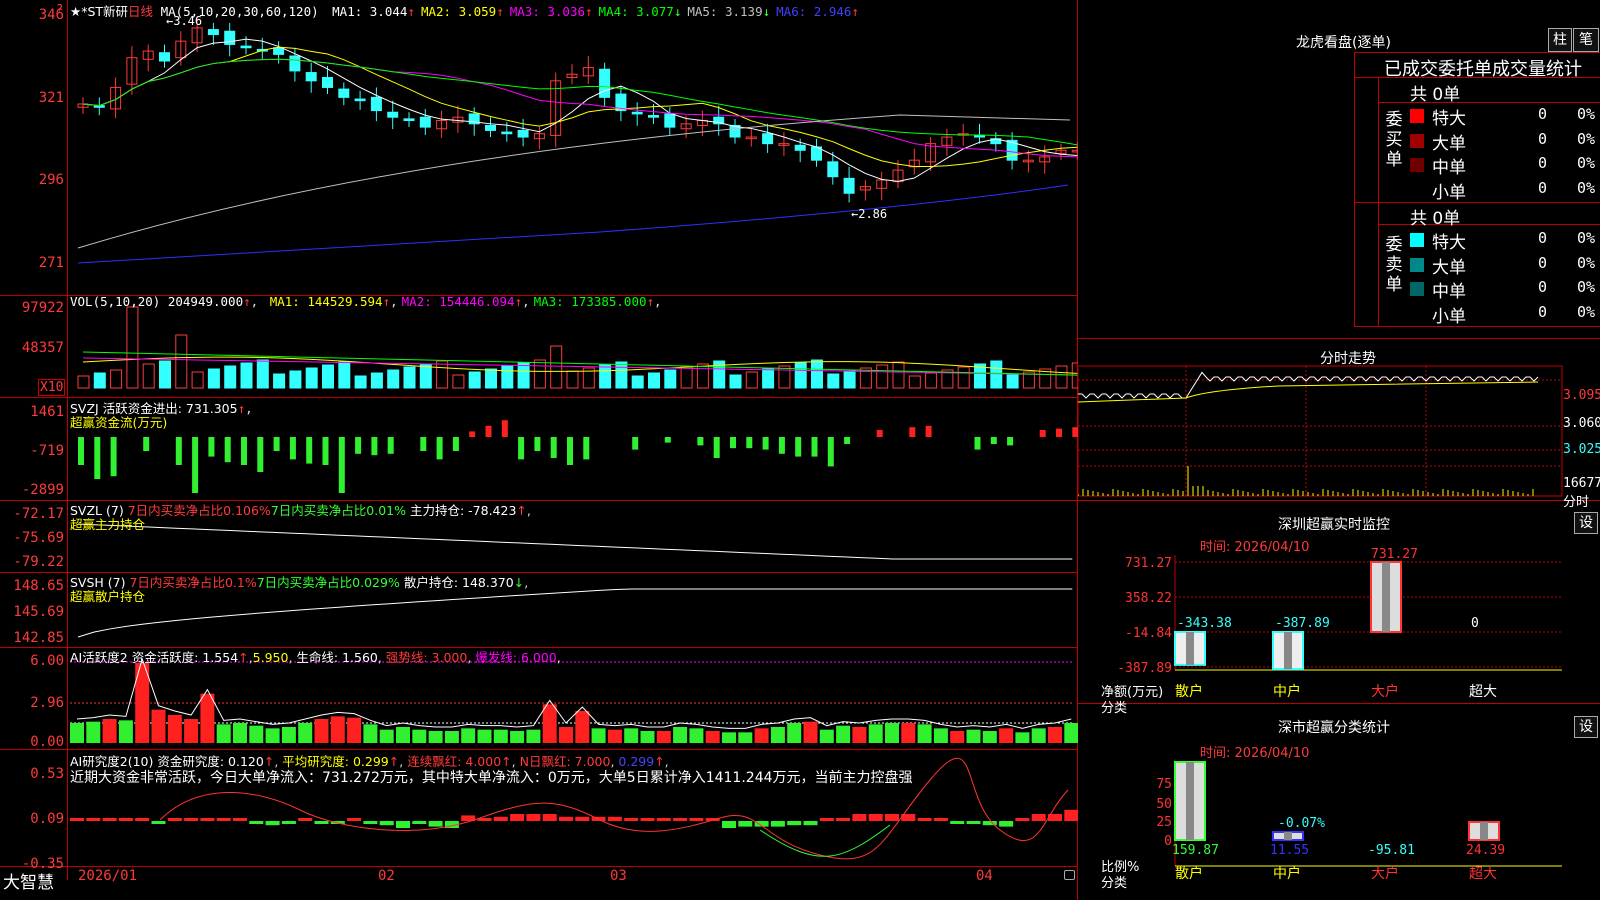  What do you see at coordinates (1287, 691) in the screenshot?
I see `monitor-category: 中户` at bounding box center [1287, 691].